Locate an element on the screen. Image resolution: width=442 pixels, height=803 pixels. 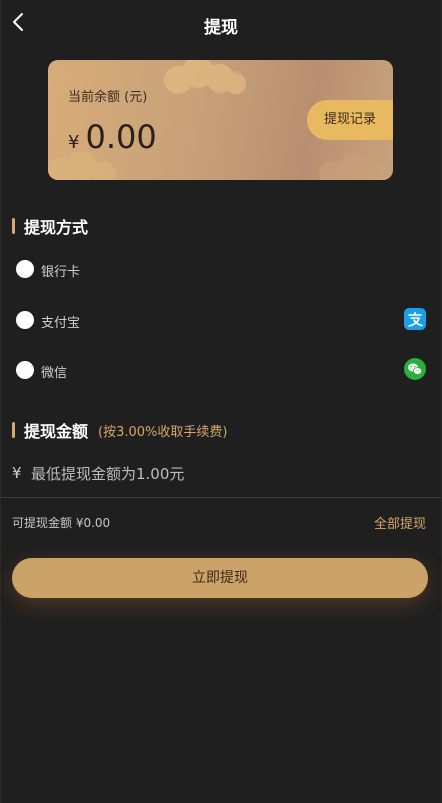
amount-input is located at coordinates (221, 474).